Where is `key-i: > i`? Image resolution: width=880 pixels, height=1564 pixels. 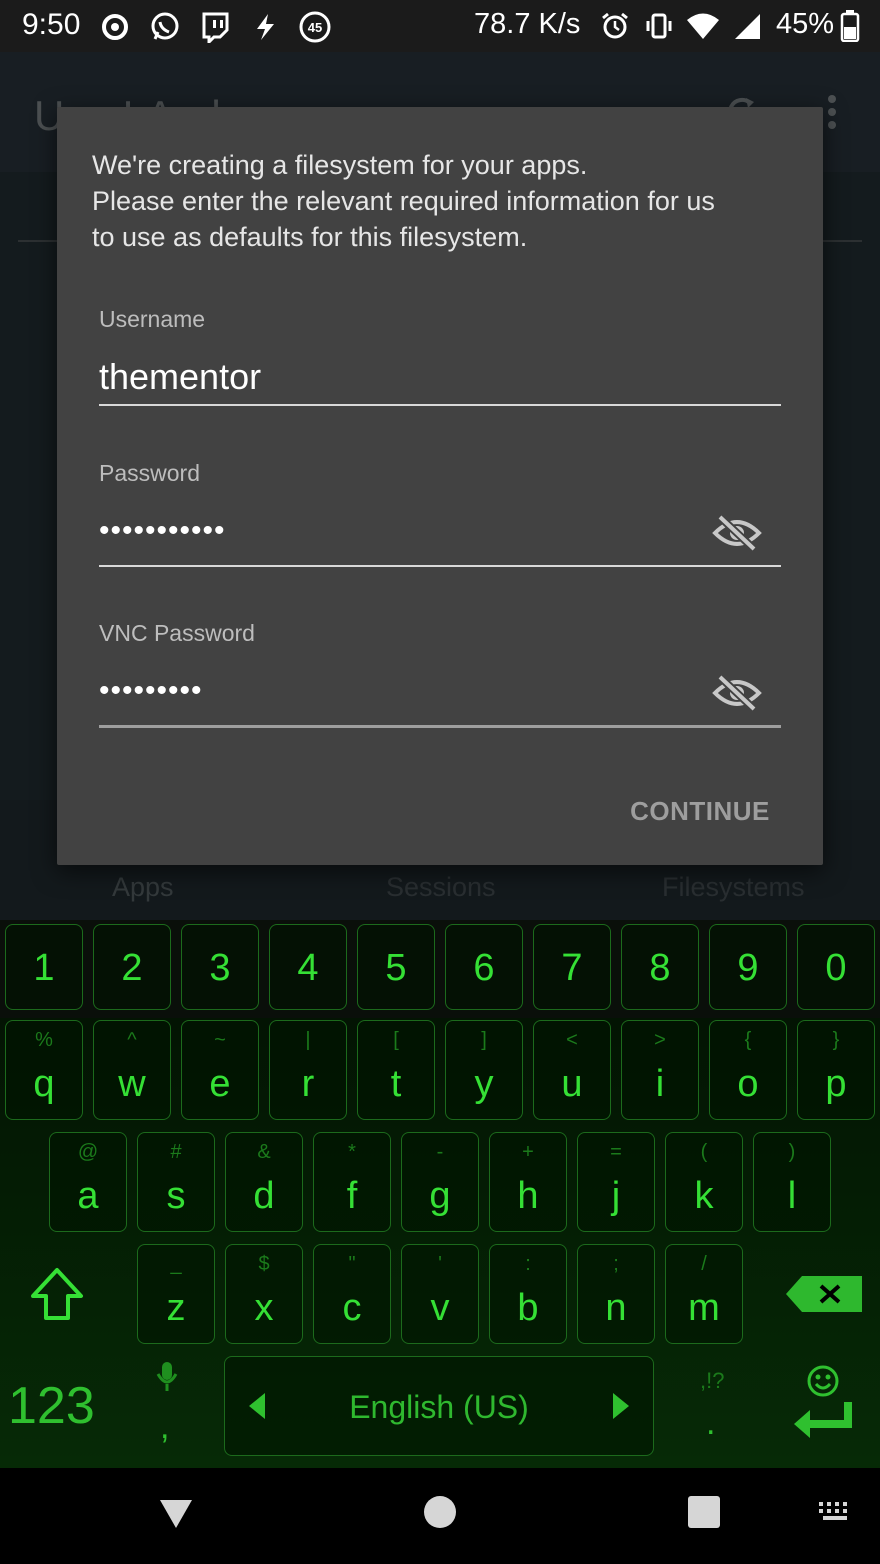
key-i: > i is located at coordinates (660, 1070).